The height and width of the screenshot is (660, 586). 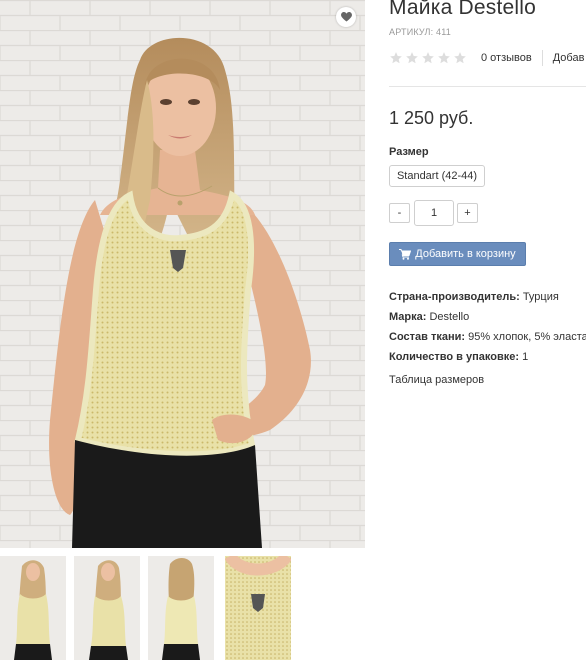 I want to click on size-option-button: Standart (42-44), so click(x=437, y=176).